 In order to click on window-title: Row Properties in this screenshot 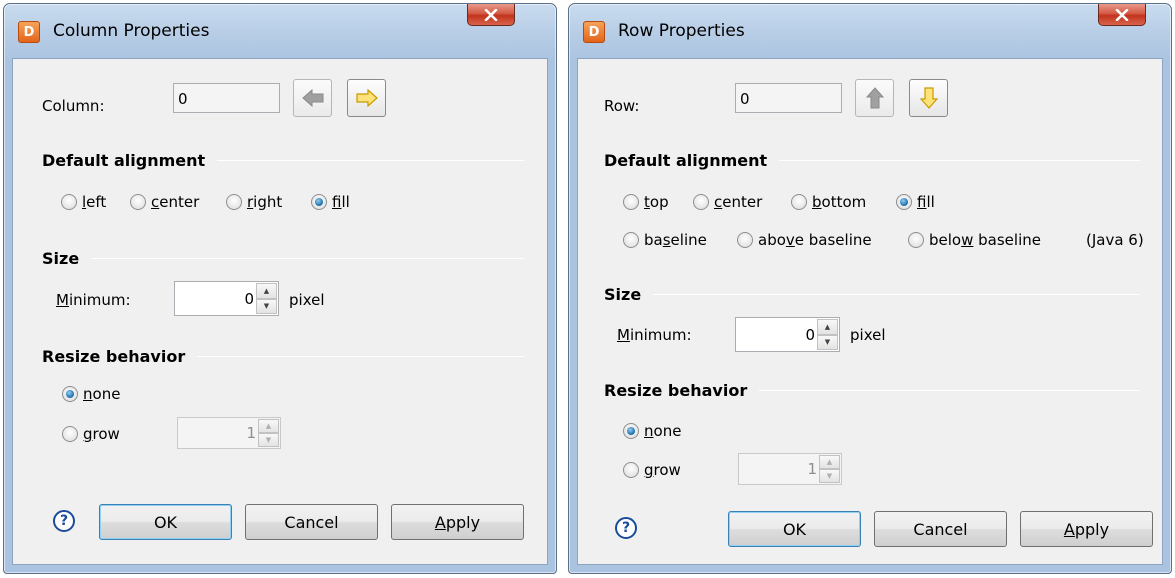, I will do `click(681, 31)`.